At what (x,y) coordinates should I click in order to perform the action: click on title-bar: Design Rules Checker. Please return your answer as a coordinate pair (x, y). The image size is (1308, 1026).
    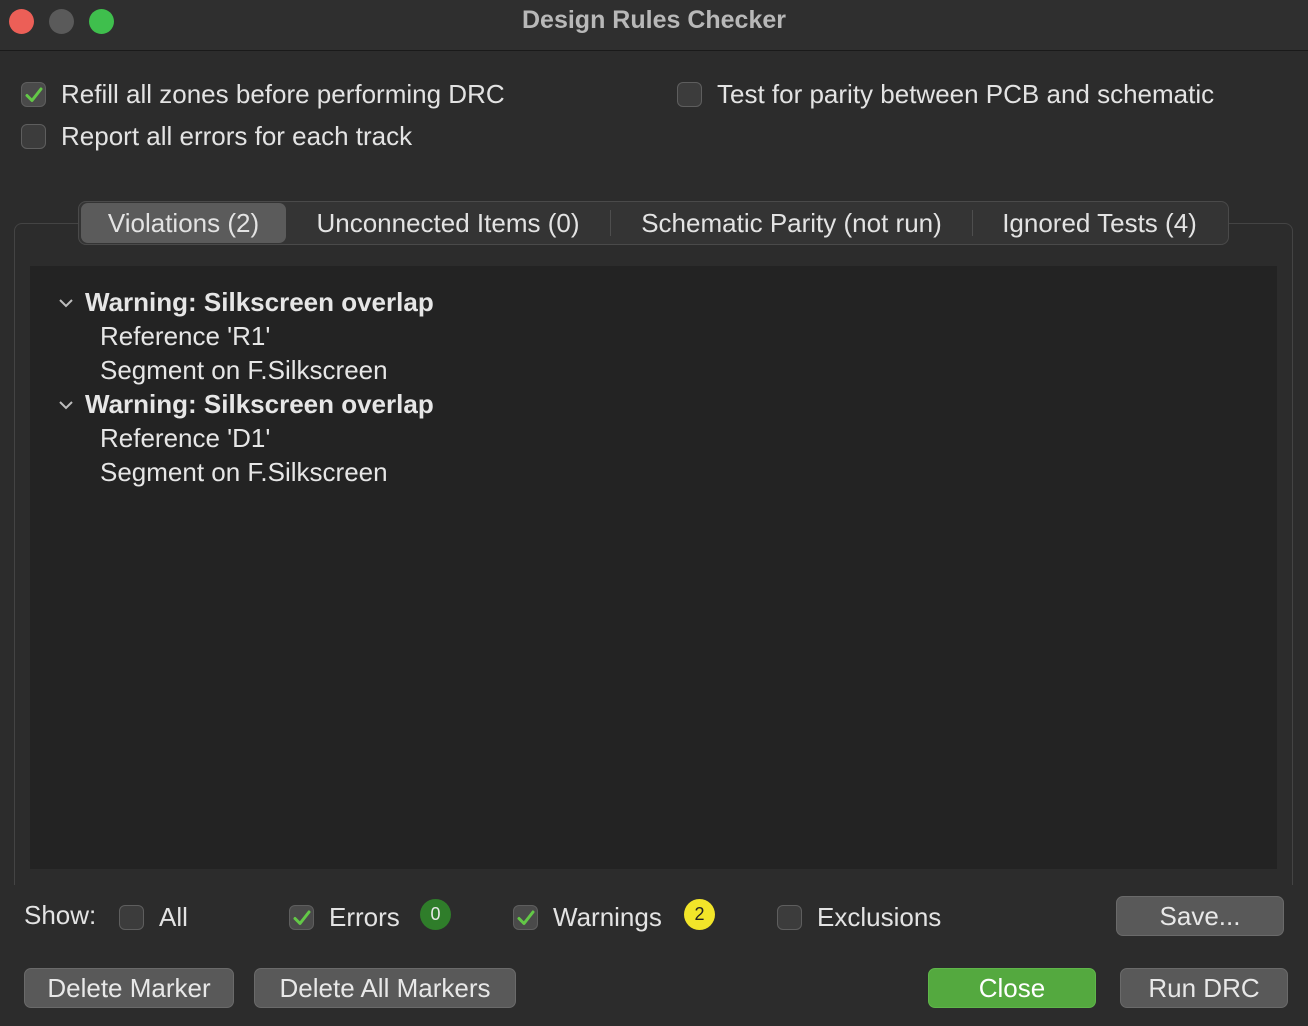
    Looking at the image, I should click on (654, 25).